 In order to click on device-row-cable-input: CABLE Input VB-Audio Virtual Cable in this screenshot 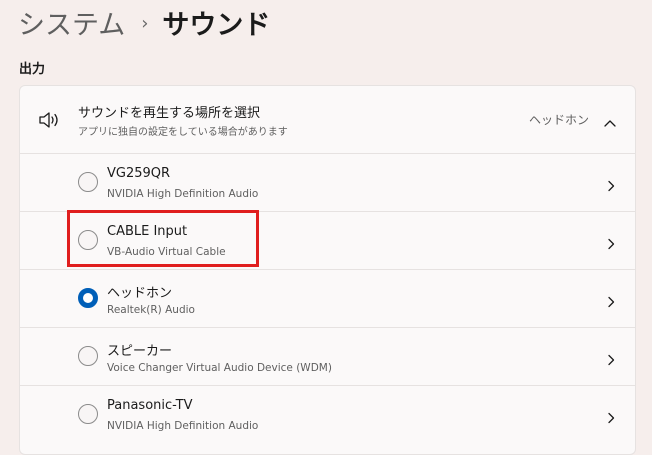, I will do `click(327, 241)`.